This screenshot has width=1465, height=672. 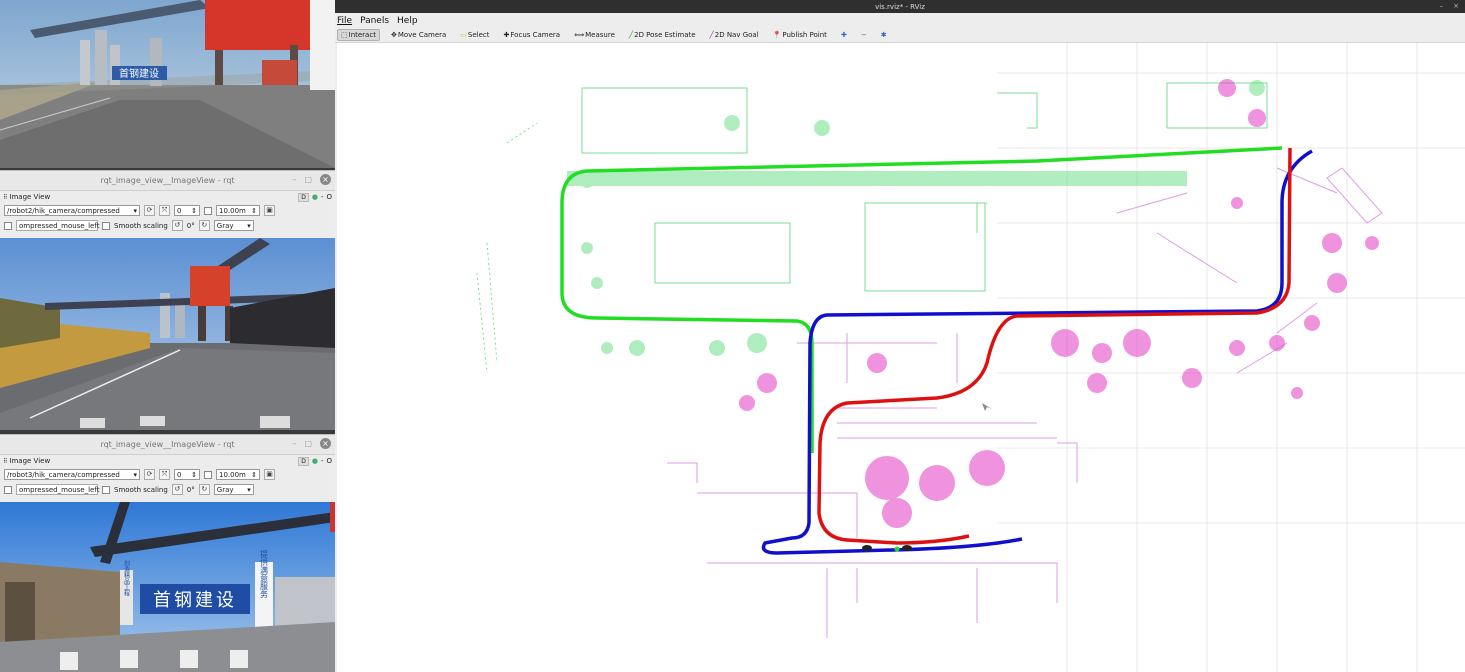 I want to click on tool-label: 2D Nav Goal, so click(x=736, y=35).